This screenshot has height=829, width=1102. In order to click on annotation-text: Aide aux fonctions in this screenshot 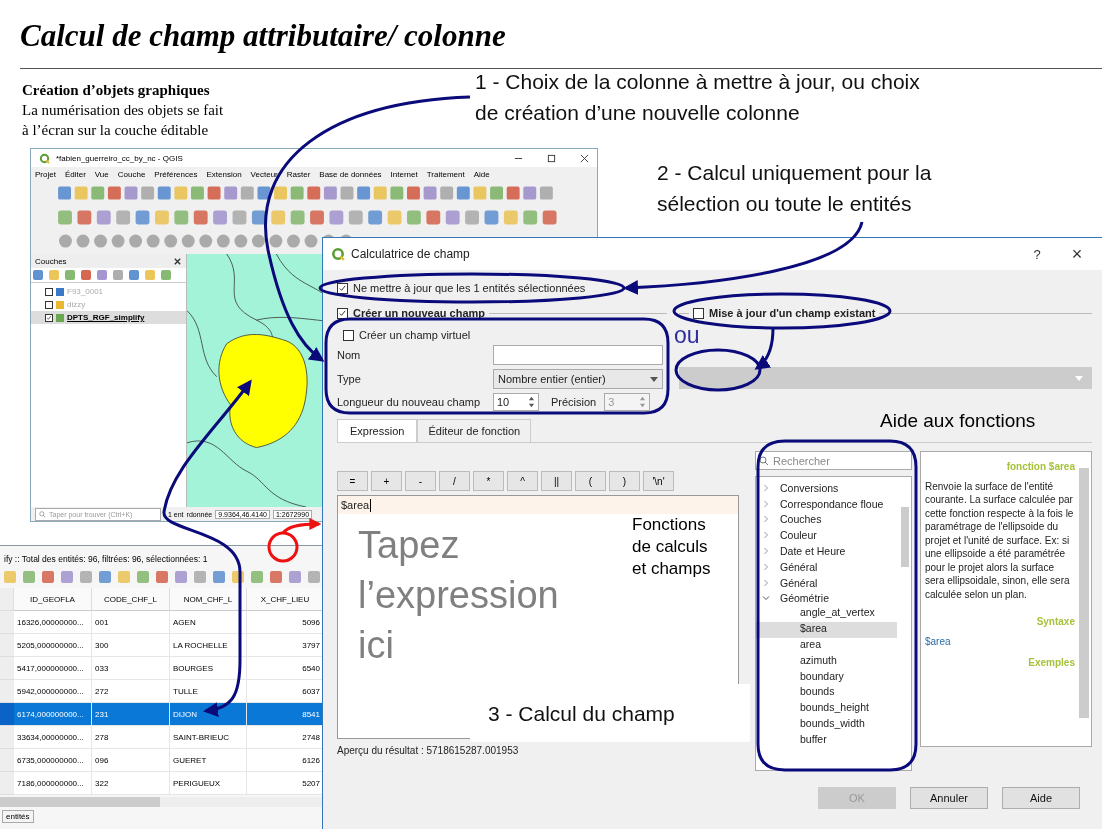, I will do `click(958, 421)`.